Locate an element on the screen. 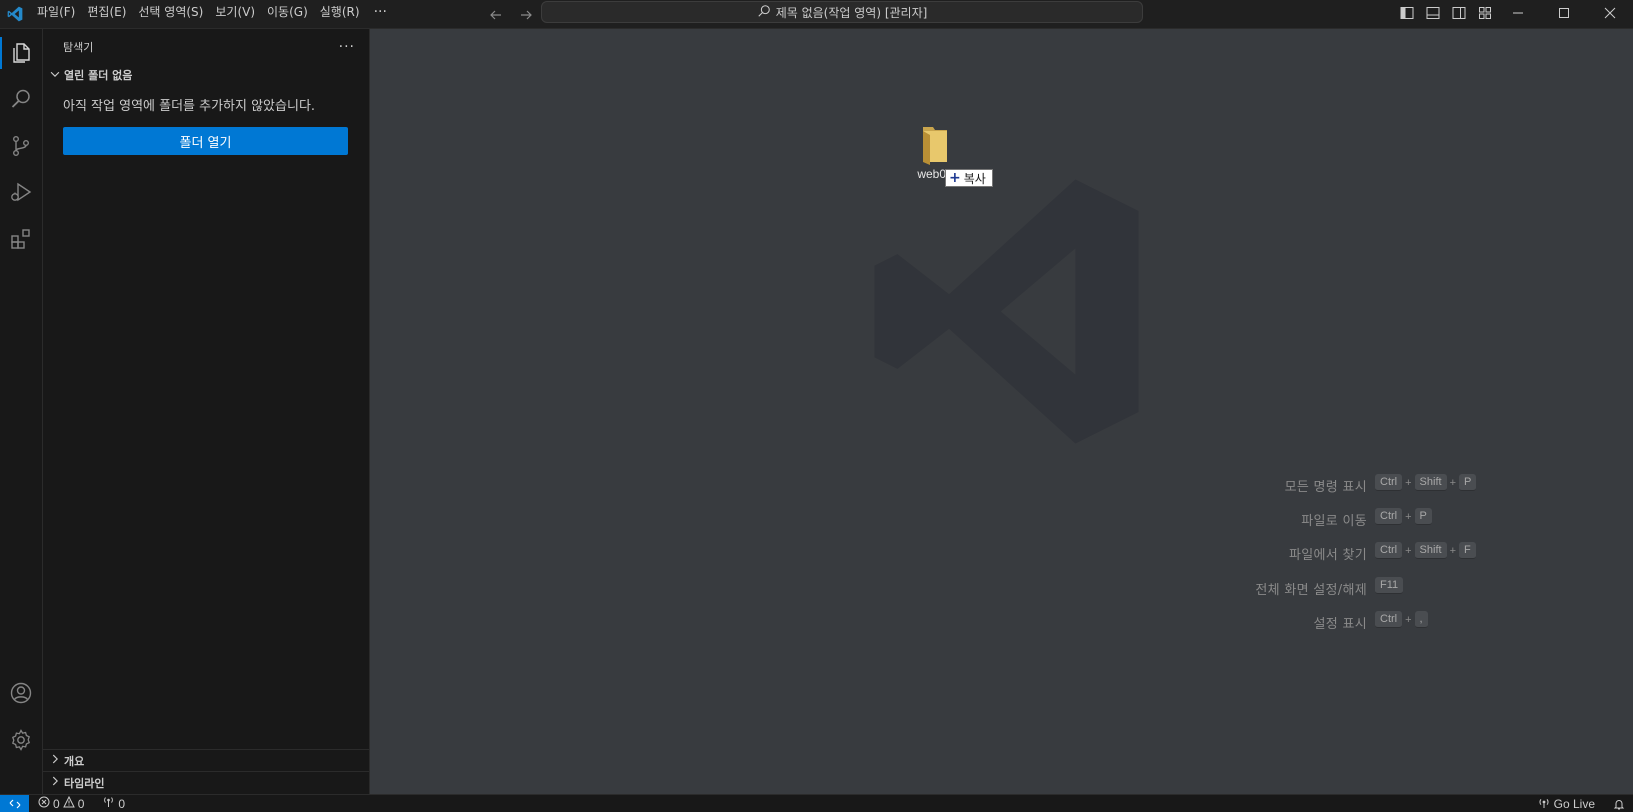 The image size is (1633, 812). key-cap: F is located at coordinates (1467, 550).